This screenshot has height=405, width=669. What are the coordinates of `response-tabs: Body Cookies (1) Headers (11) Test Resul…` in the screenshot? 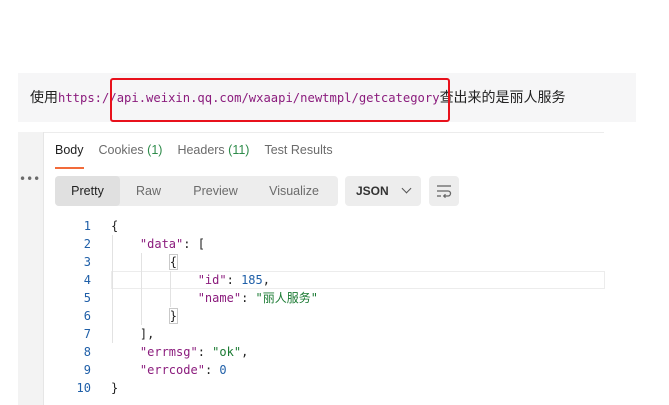 It's located at (201, 156).